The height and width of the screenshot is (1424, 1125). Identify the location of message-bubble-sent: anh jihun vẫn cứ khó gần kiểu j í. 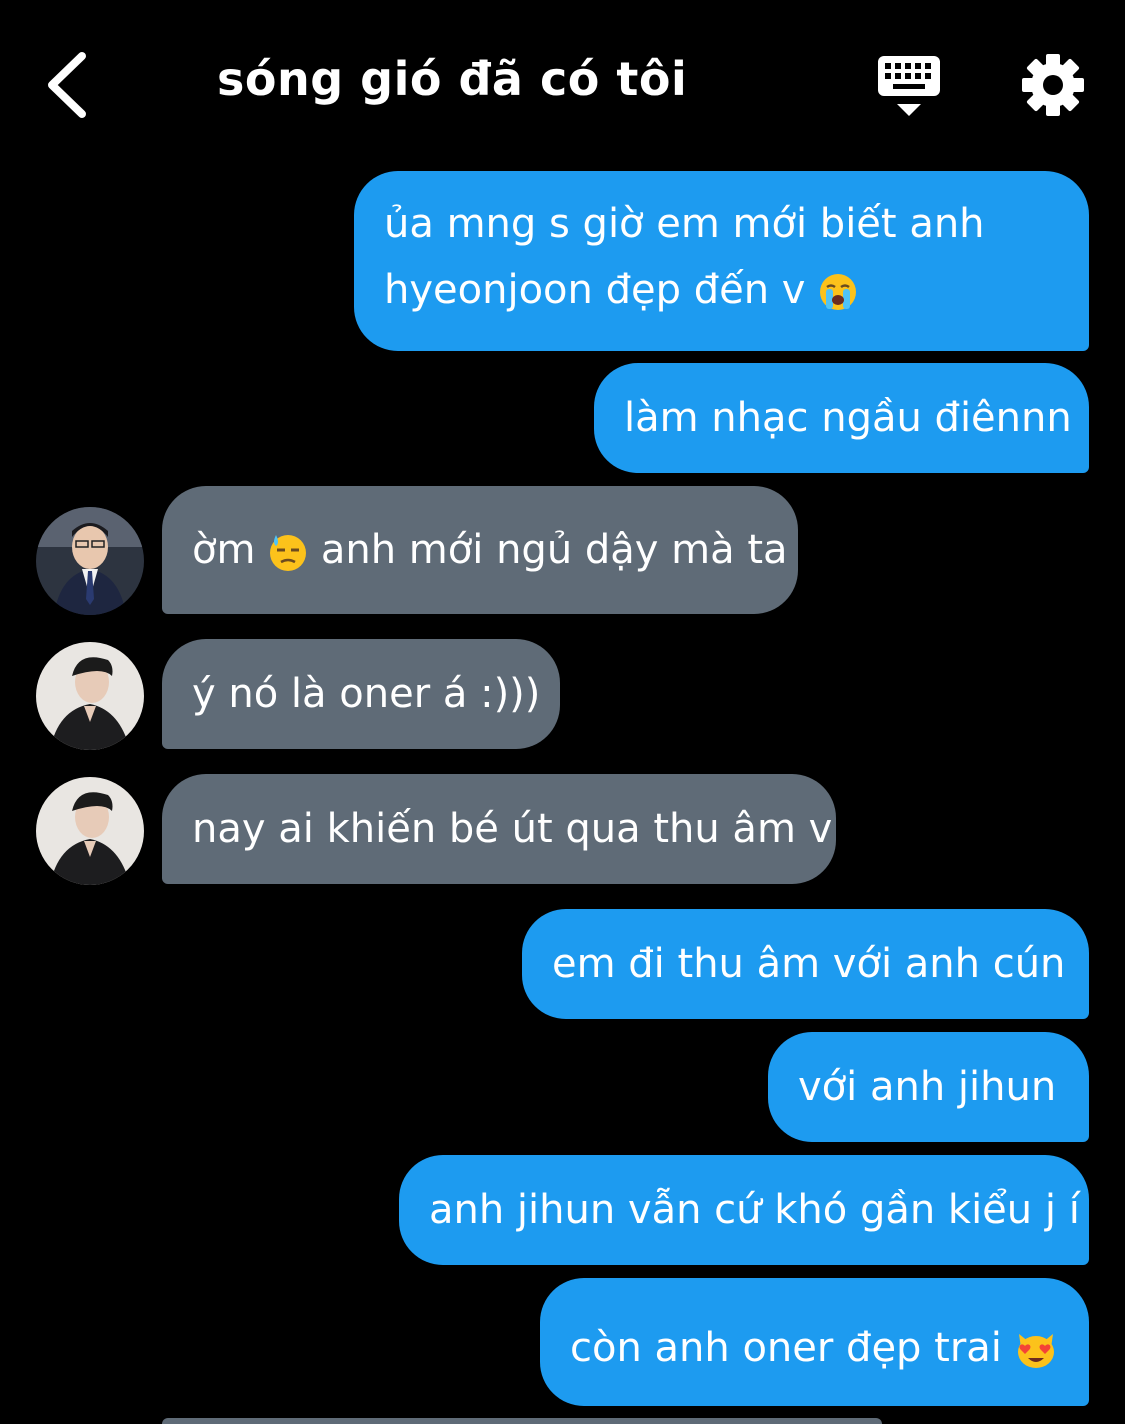
(744, 1210).